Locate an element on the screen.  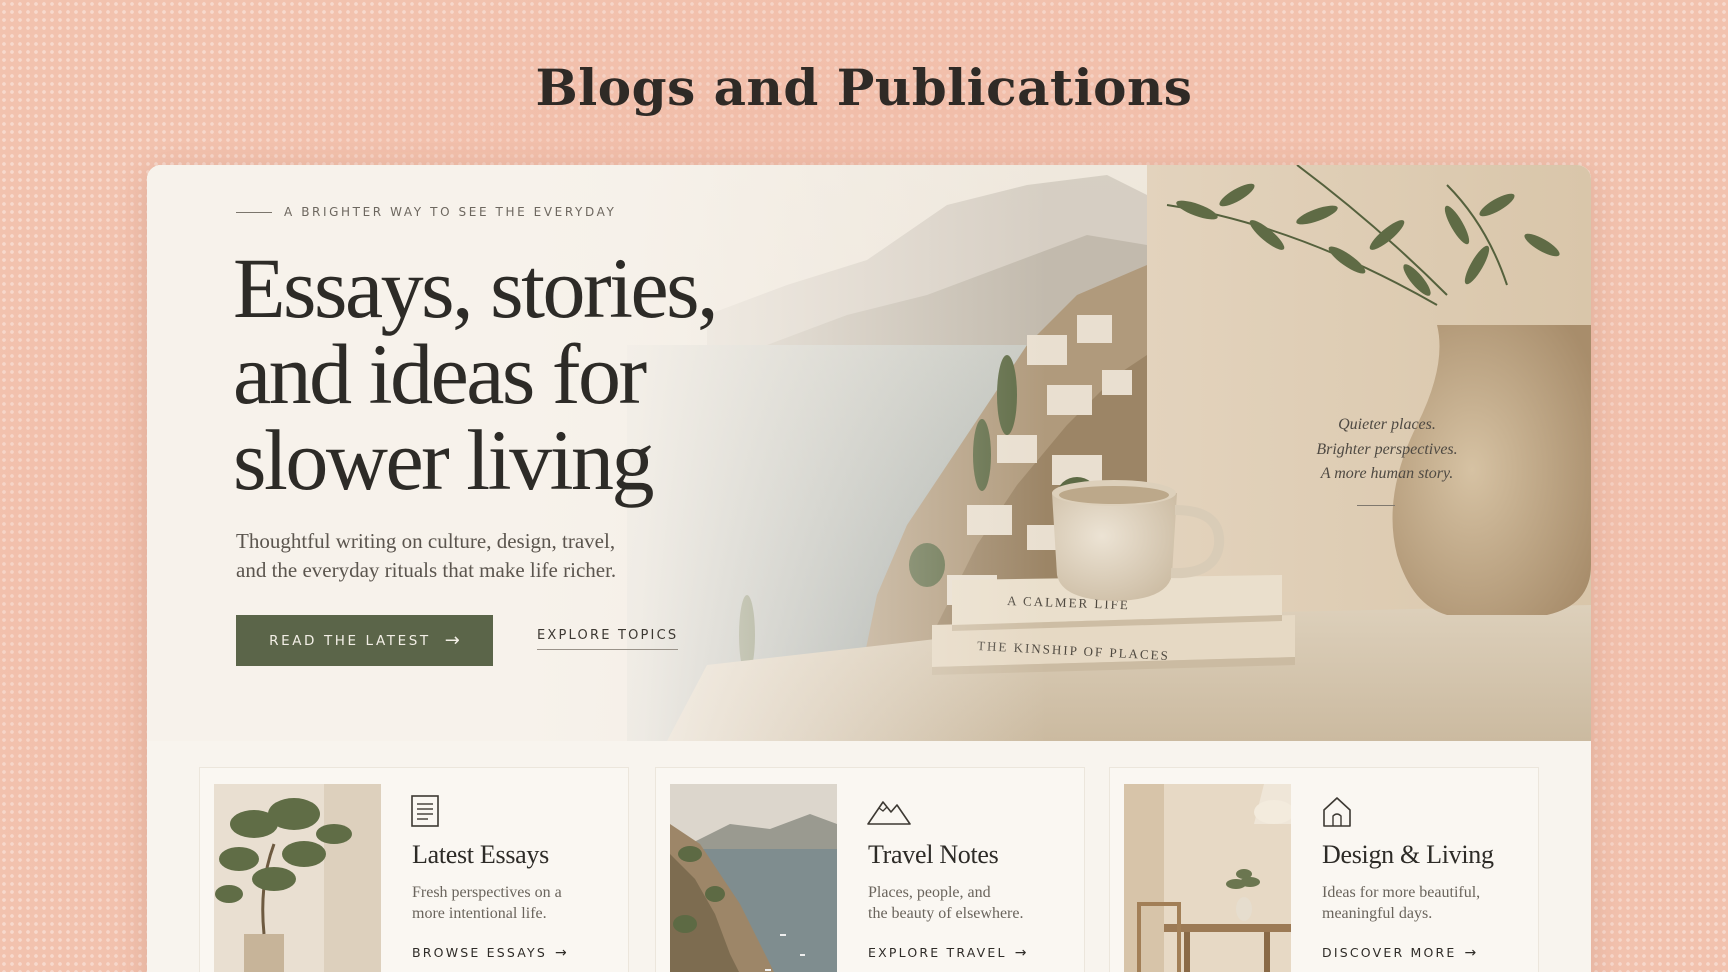
card-link-label: DISCOVER MORE is located at coordinates (1389, 952).